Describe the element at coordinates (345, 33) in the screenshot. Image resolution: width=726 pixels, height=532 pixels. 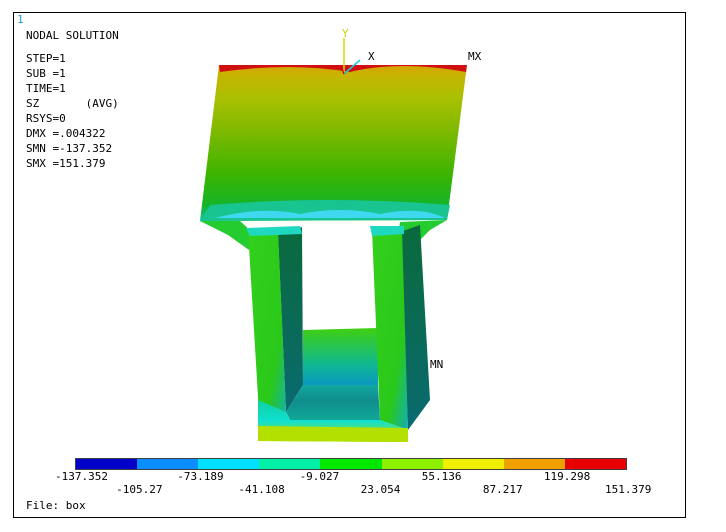
I see `triad-y-label: Y` at that location.